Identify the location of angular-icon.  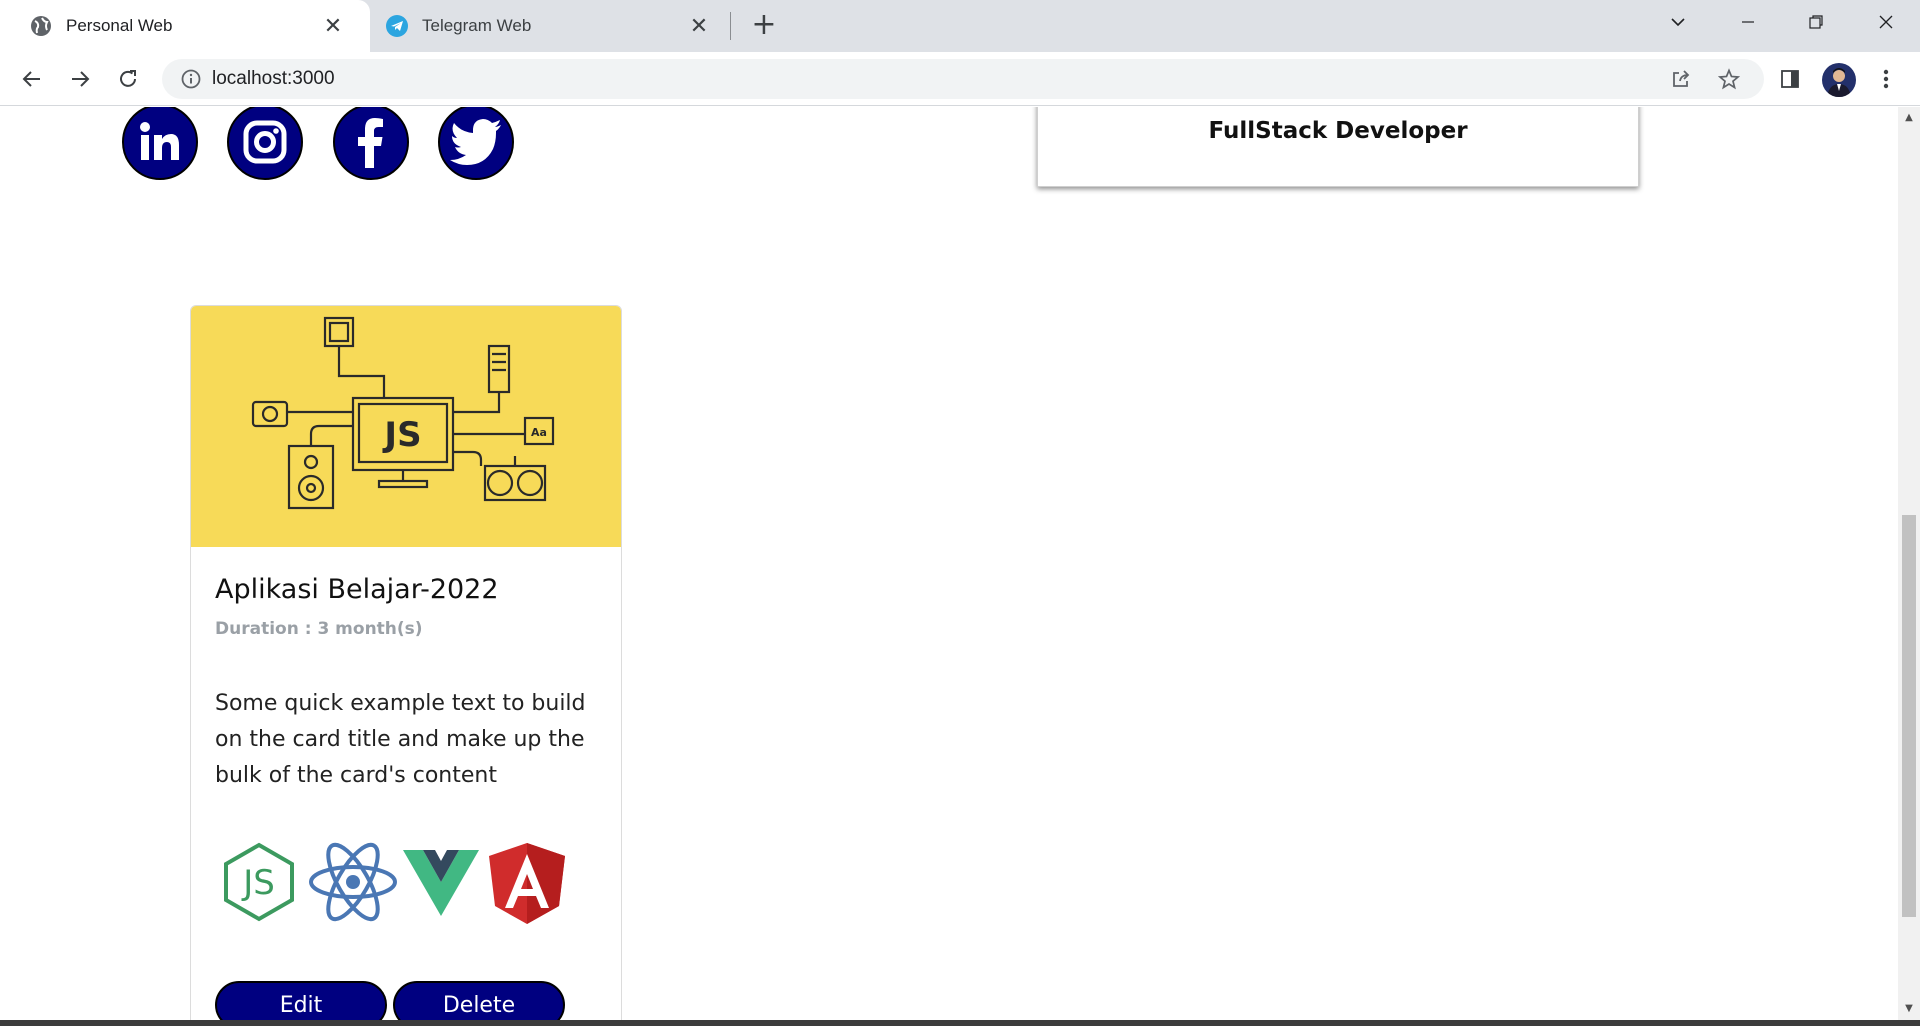
(527, 883).